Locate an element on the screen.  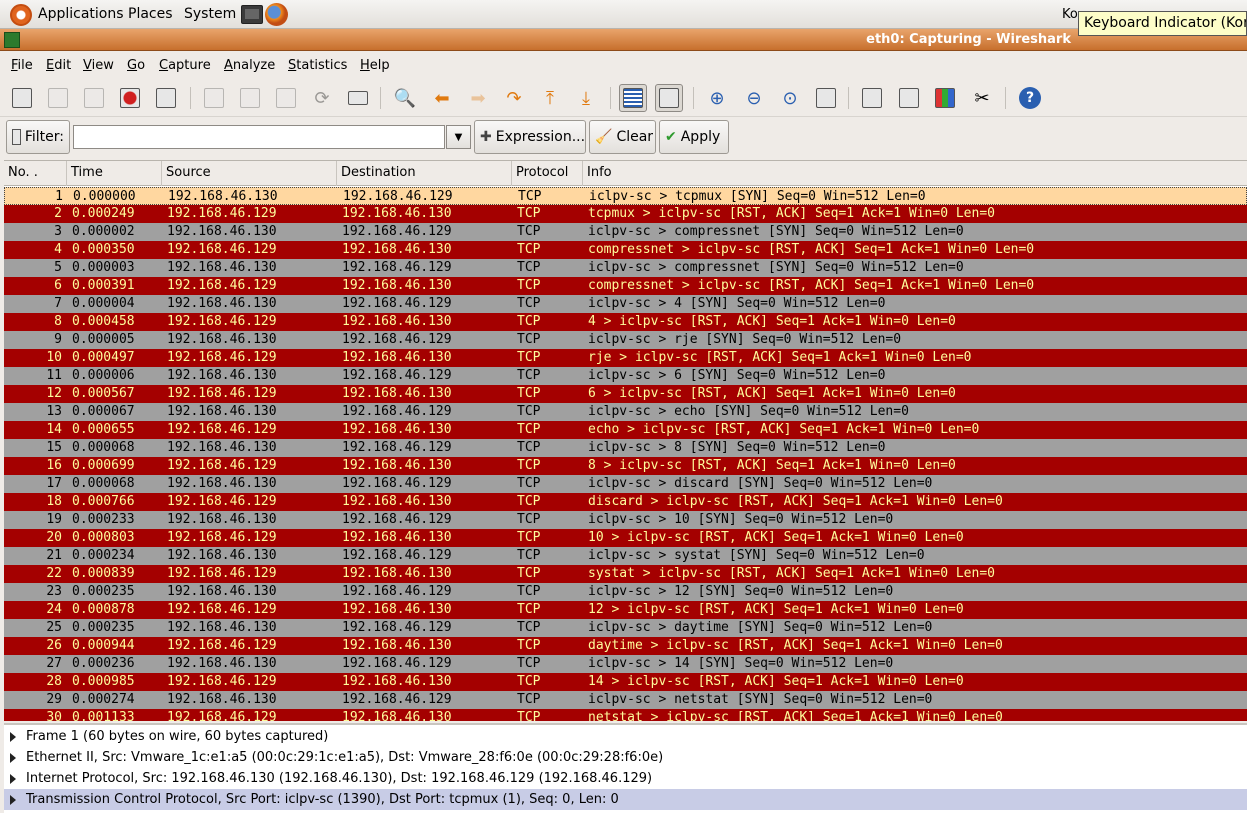
menu-file: File is located at coordinates (22, 65).